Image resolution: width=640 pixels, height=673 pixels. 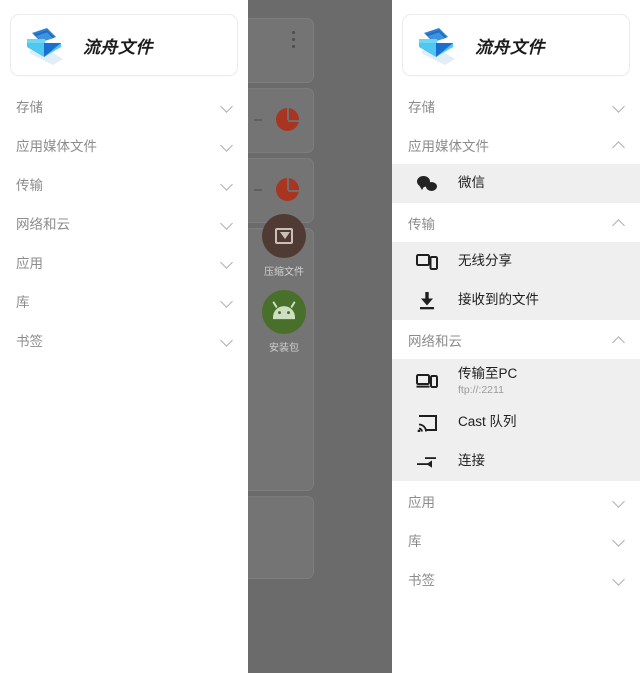 What do you see at coordinates (427, 462) in the screenshot?
I see `connect-arrow-icon` at bounding box center [427, 462].